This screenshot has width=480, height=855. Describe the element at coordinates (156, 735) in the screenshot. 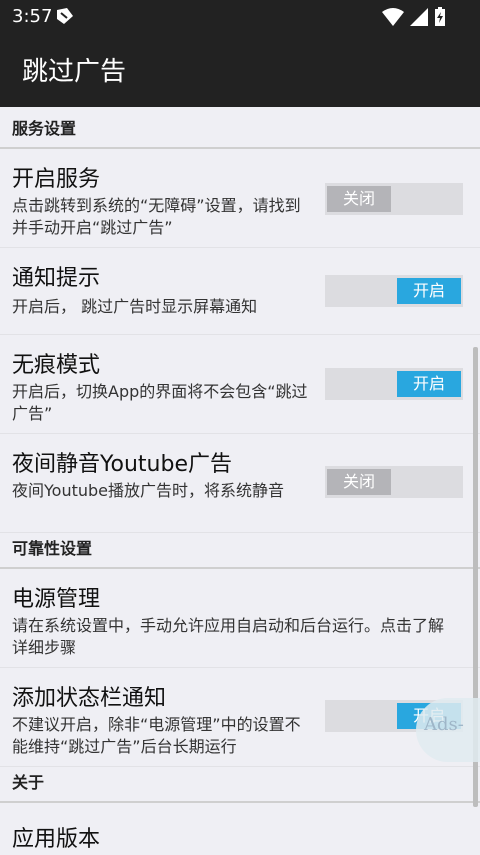

I see `pref-summary: 不建议开启，除非“电源管理”中的设置不能维持“跳过广告”后台长期运行` at that location.